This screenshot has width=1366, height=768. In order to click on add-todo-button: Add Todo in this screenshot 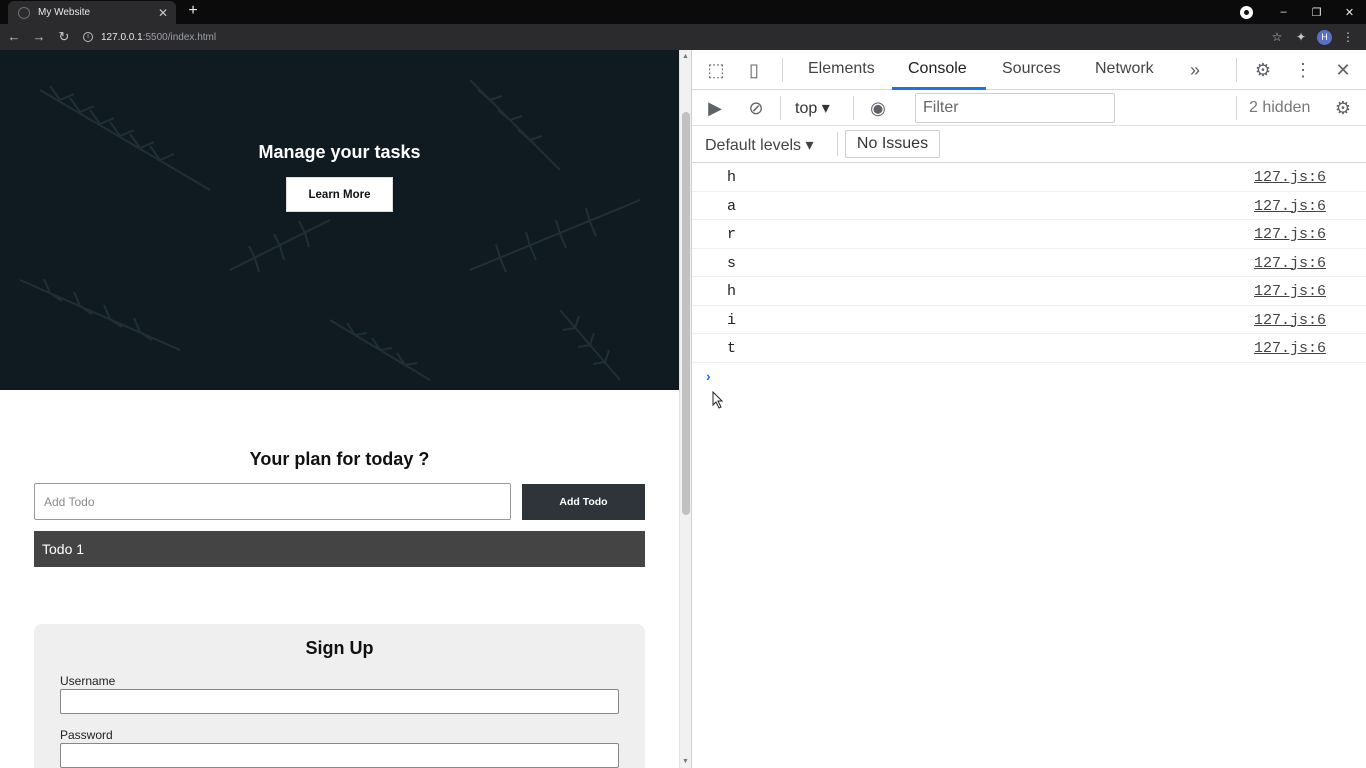, I will do `click(583, 502)`.